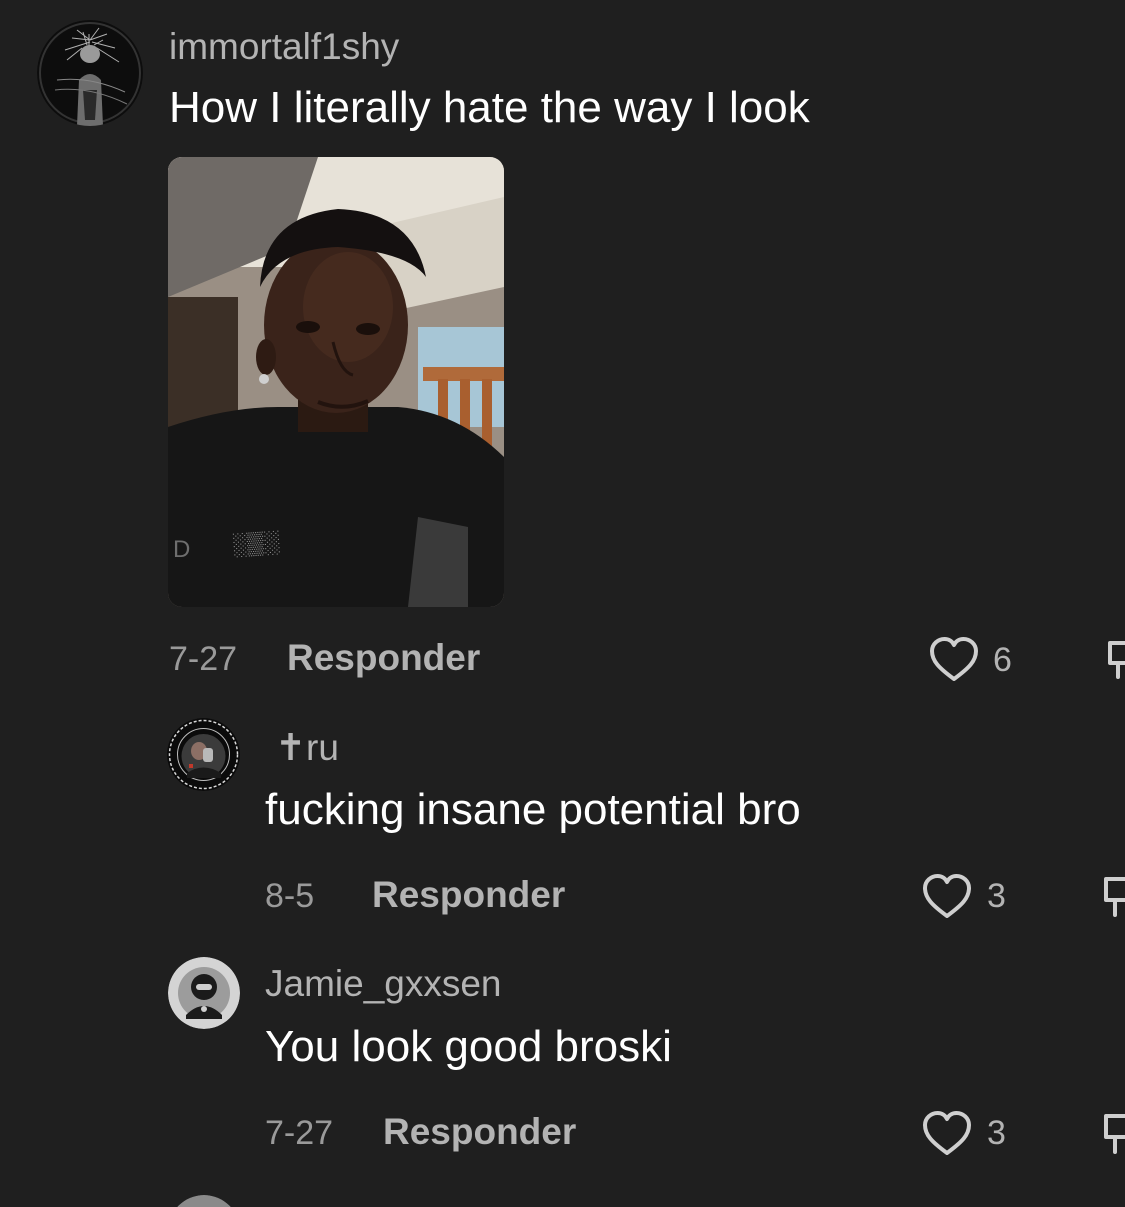 This screenshot has height=1207, width=1125. What do you see at coordinates (307, 748) in the screenshot?
I see `comment-username: ✝ru` at bounding box center [307, 748].